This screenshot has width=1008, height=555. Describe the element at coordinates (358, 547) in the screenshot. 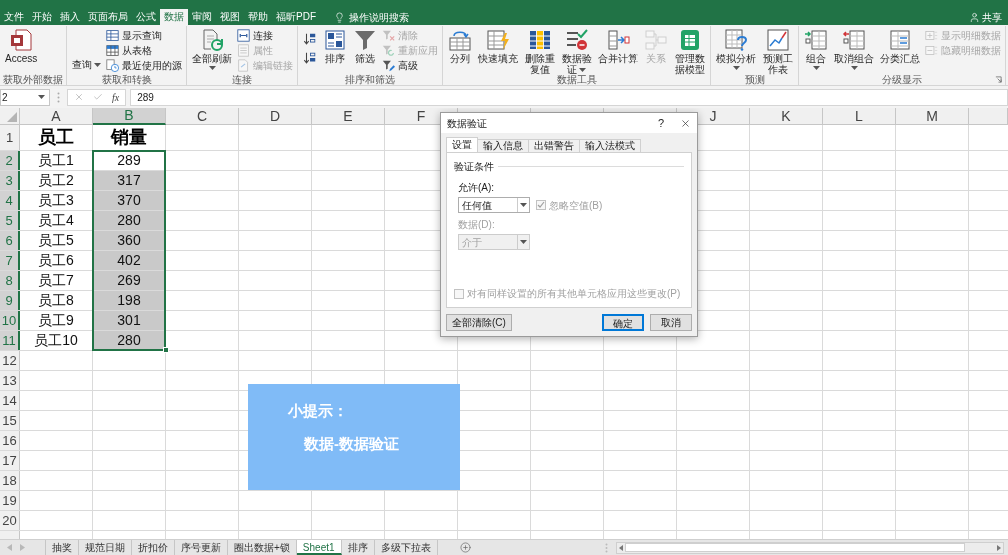

I see `sheet-tab: 排序` at that location.